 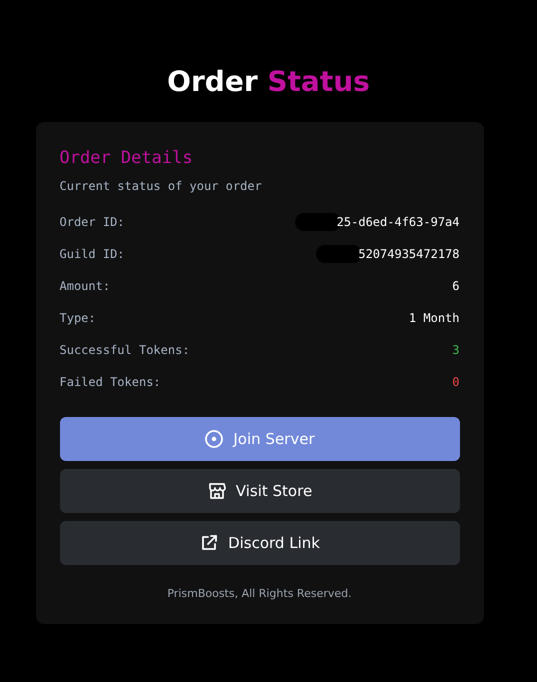 What do you see at coordinates (85, 286) in the screenshot?
I see `field-label: Amount:` at bounding box center [85, 286].